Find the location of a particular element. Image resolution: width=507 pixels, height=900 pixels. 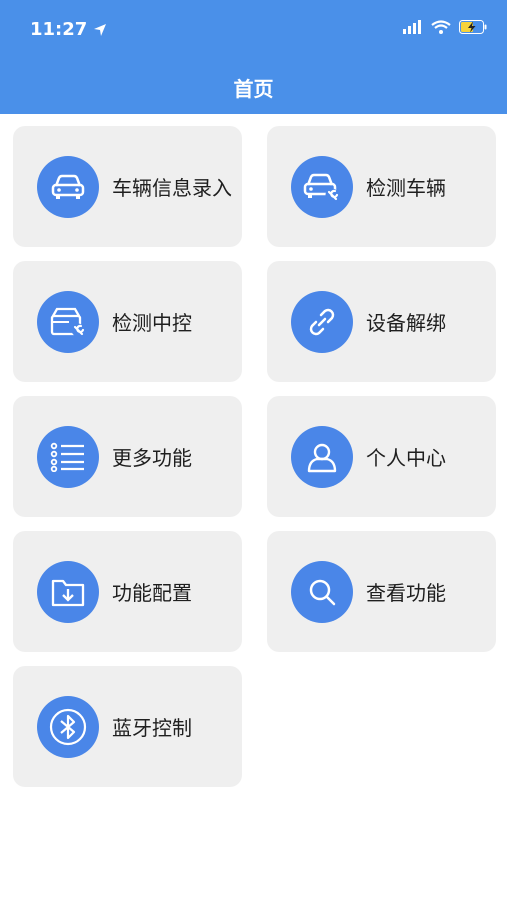

menu-card-personal-center: 个人中心 is located at coordinates (381, 456).